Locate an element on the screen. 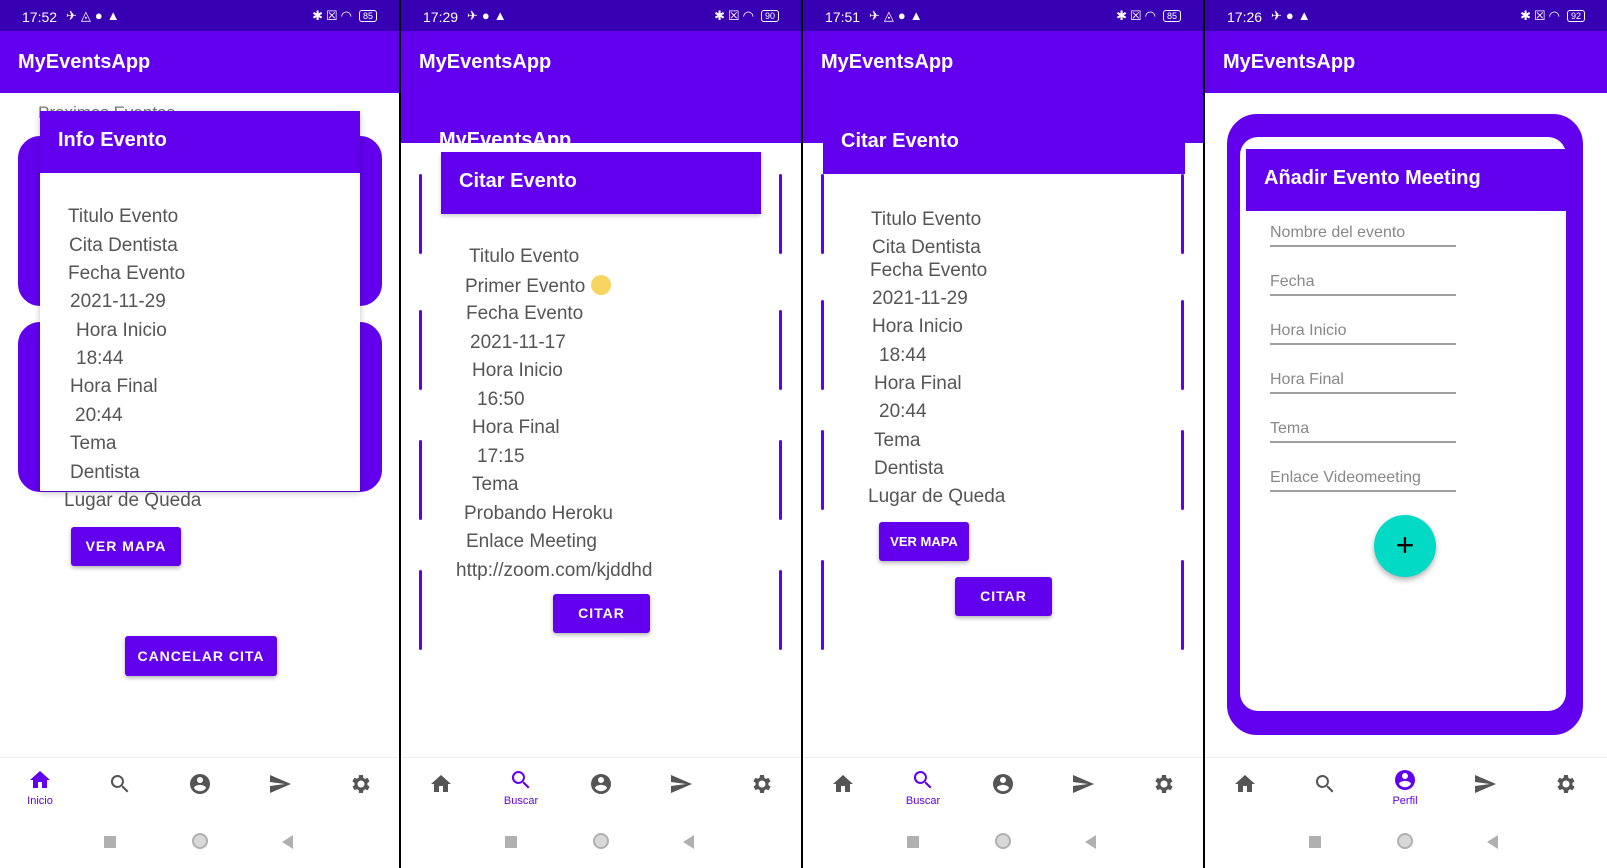 This screenshot has width=1607, height=868. enlace-videomeeting-field: Enlace Videomeeting is located at coordinates (1363, 480).